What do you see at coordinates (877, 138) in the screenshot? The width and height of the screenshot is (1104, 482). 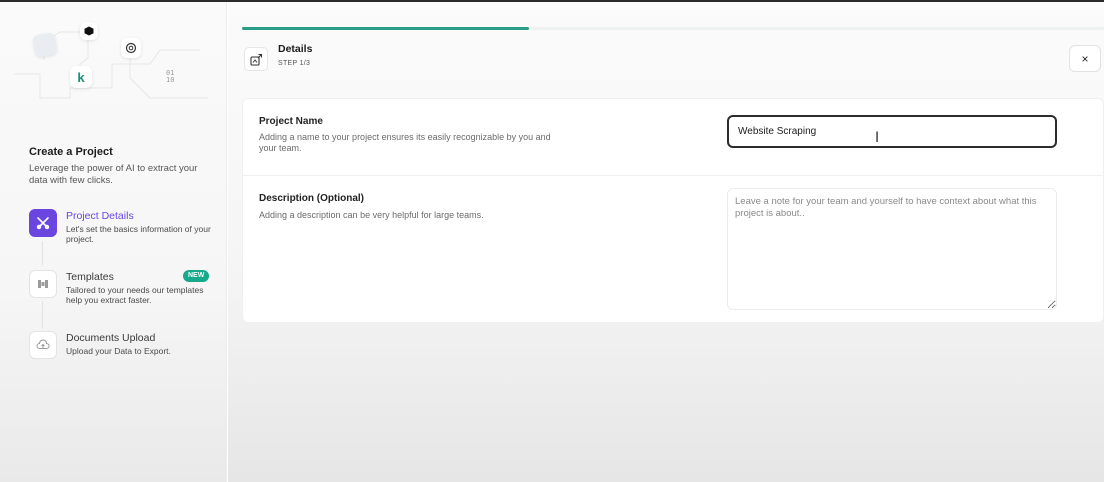 I see `text-cursor-icon: I` at bounding box center [877, 138].